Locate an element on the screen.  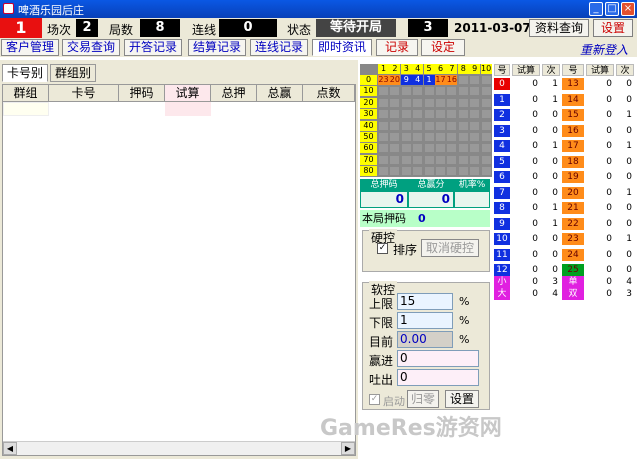
streak-value: 0 is located at coordinates (248, 28).